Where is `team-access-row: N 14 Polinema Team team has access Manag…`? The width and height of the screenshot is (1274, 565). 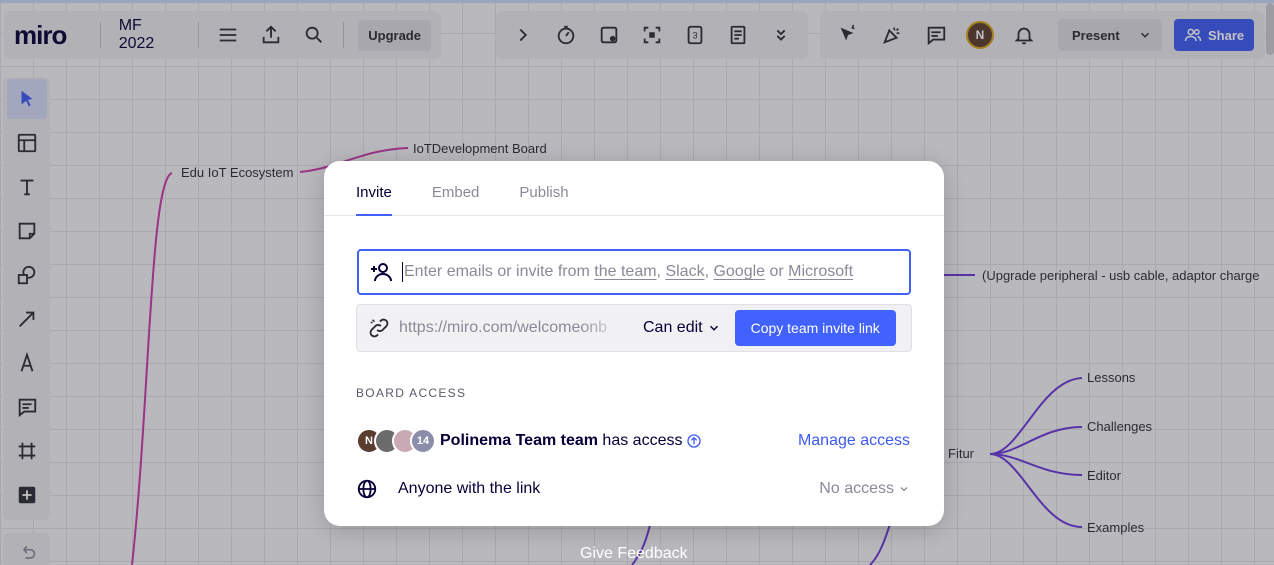
team-access-row: N 14 Polinema Team team has access Manag… is located at coordinates (633, 441).